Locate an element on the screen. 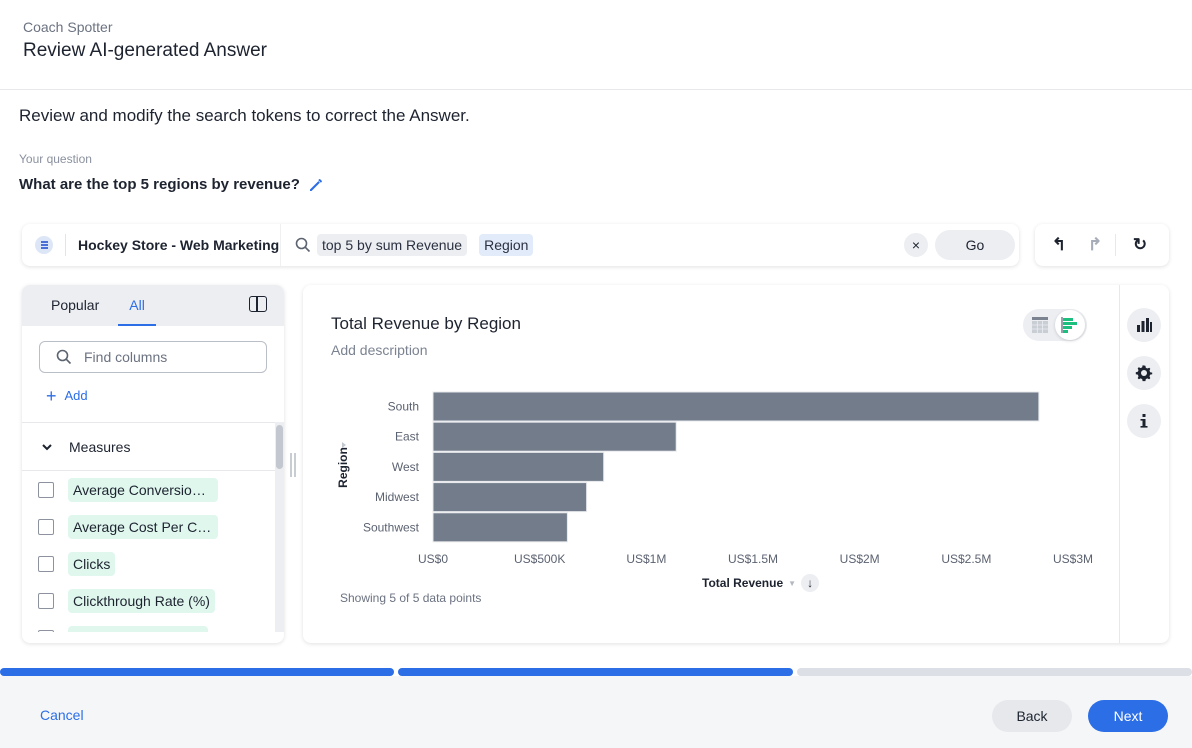 The image size is (1192, 748). list-item: Conversion Rate (%) is located at coordinates (153, 625).